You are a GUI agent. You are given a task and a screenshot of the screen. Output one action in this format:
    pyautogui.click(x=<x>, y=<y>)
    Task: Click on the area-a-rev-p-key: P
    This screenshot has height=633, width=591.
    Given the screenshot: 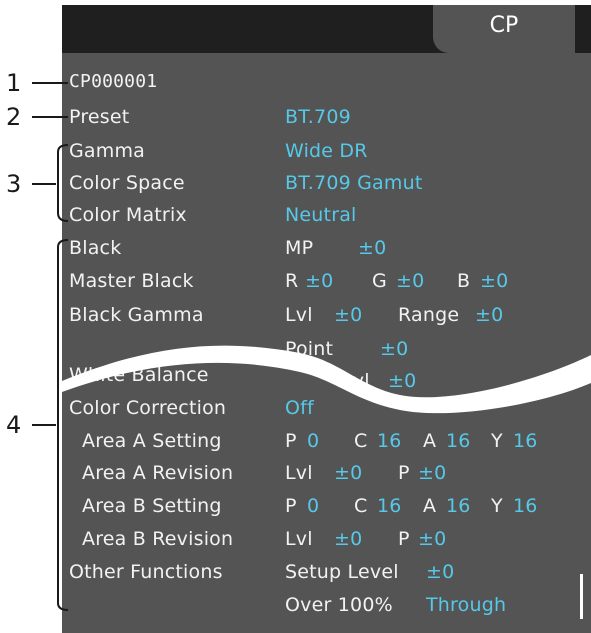 What is the action you would take?
    pyautogui.click(x=404, y=473)
    